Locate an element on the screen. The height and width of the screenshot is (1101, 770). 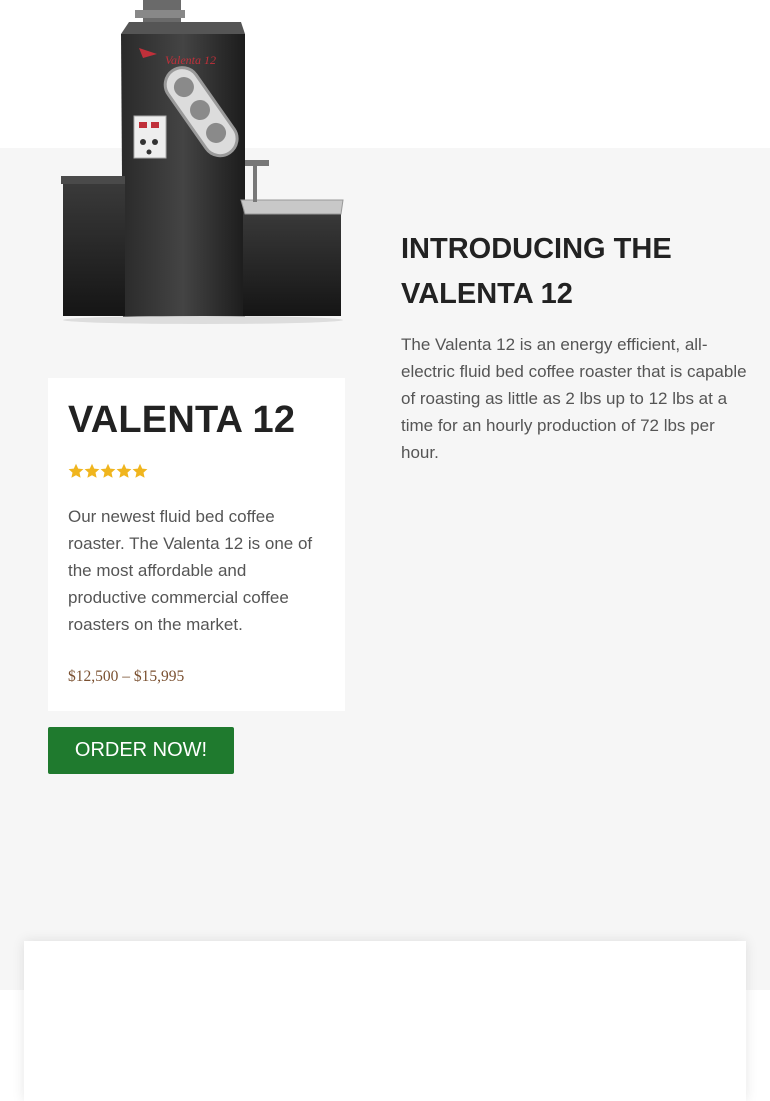
product-title: VALENTA 12 is located at coordinates (182, 420).